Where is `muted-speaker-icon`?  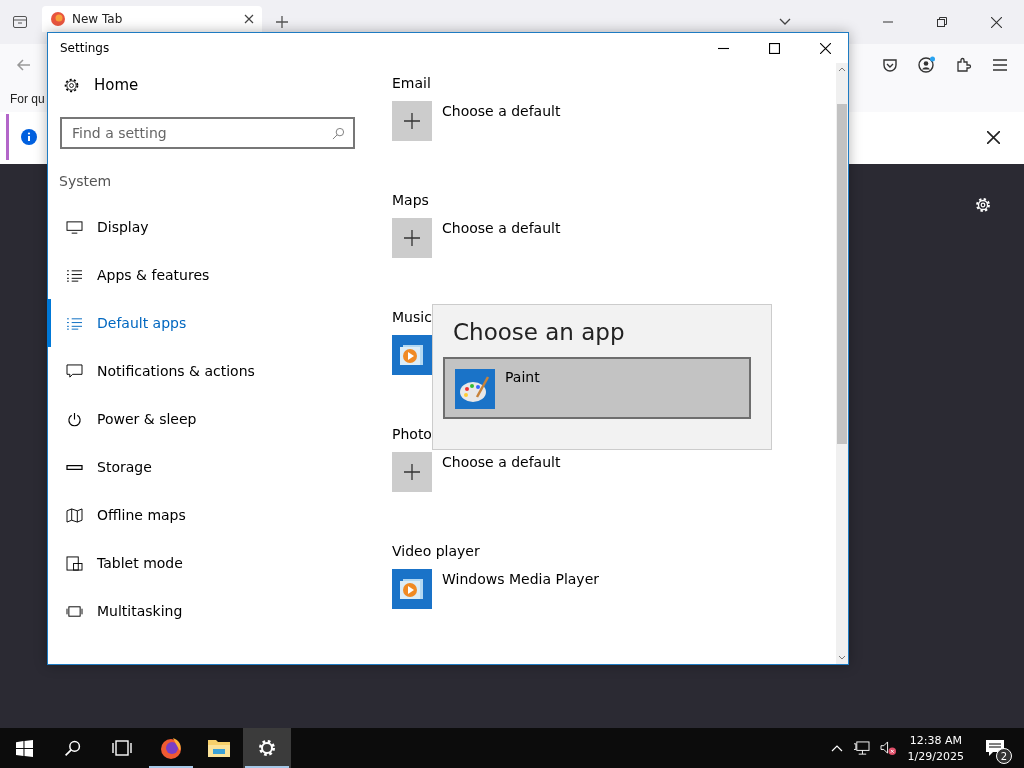 muted-speaker-icon is located at coordinates (888, 748).